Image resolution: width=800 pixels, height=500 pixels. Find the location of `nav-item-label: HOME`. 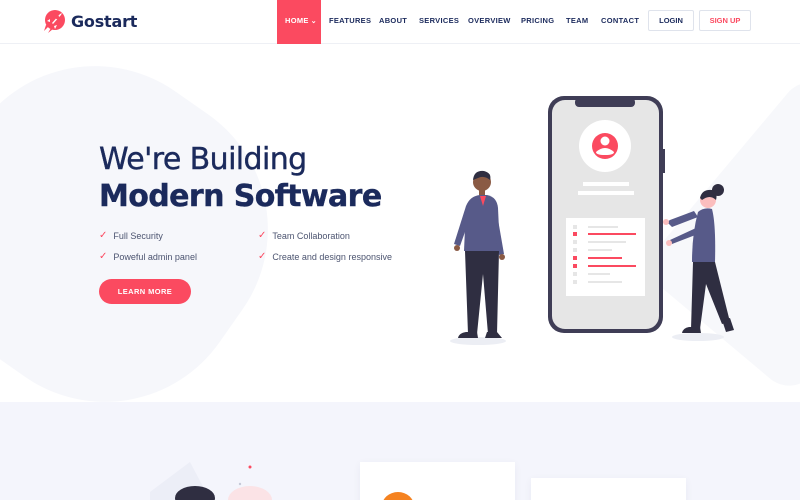

nav-item-label: HOME is located at coordinates (297, 20).